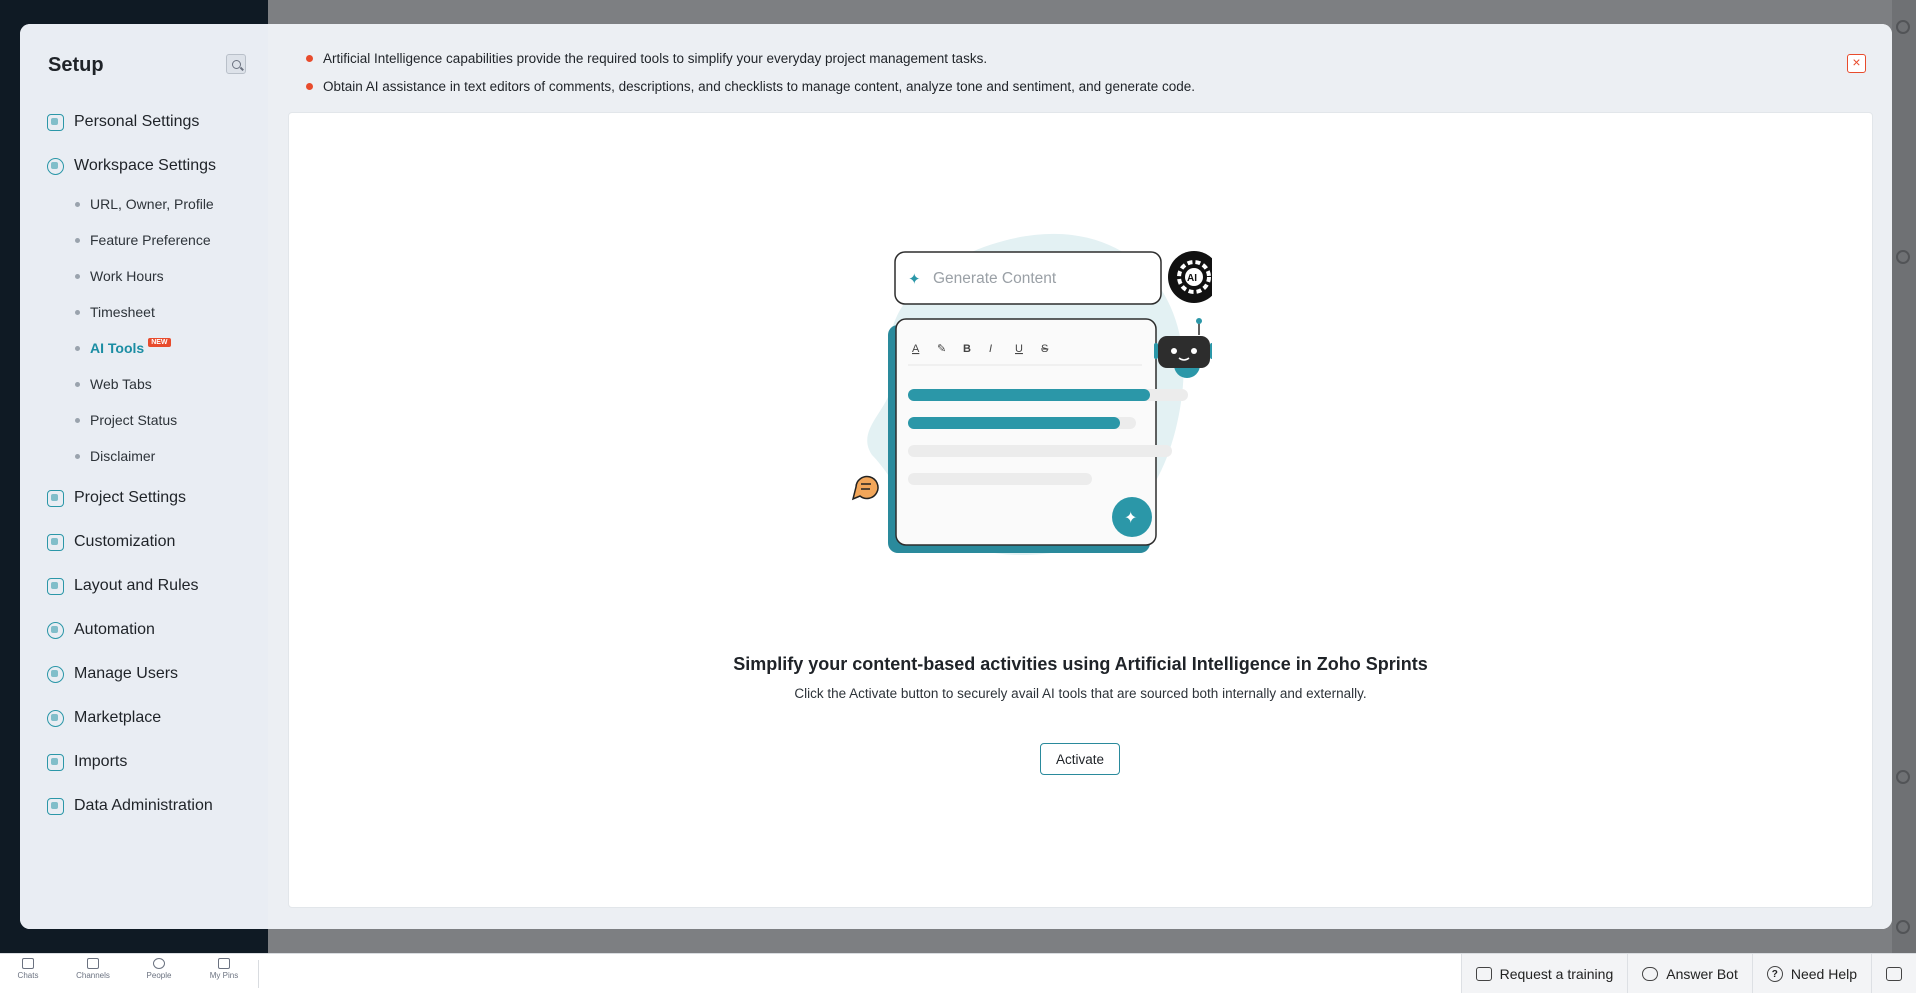  What do you see at coordinates (144, 204) in the screenshot?
I see `sidebar-subitem-url-owner-profile: URL, Owner, Profile` at bounding box center [144, 204].